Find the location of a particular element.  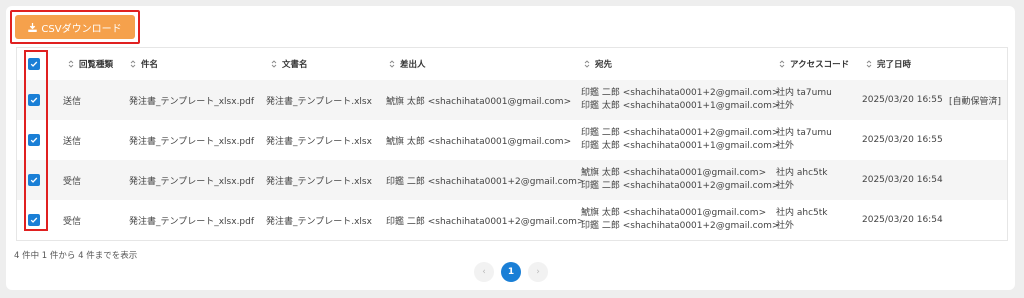

select-all-checkbox is located at coordinates (34, 64).